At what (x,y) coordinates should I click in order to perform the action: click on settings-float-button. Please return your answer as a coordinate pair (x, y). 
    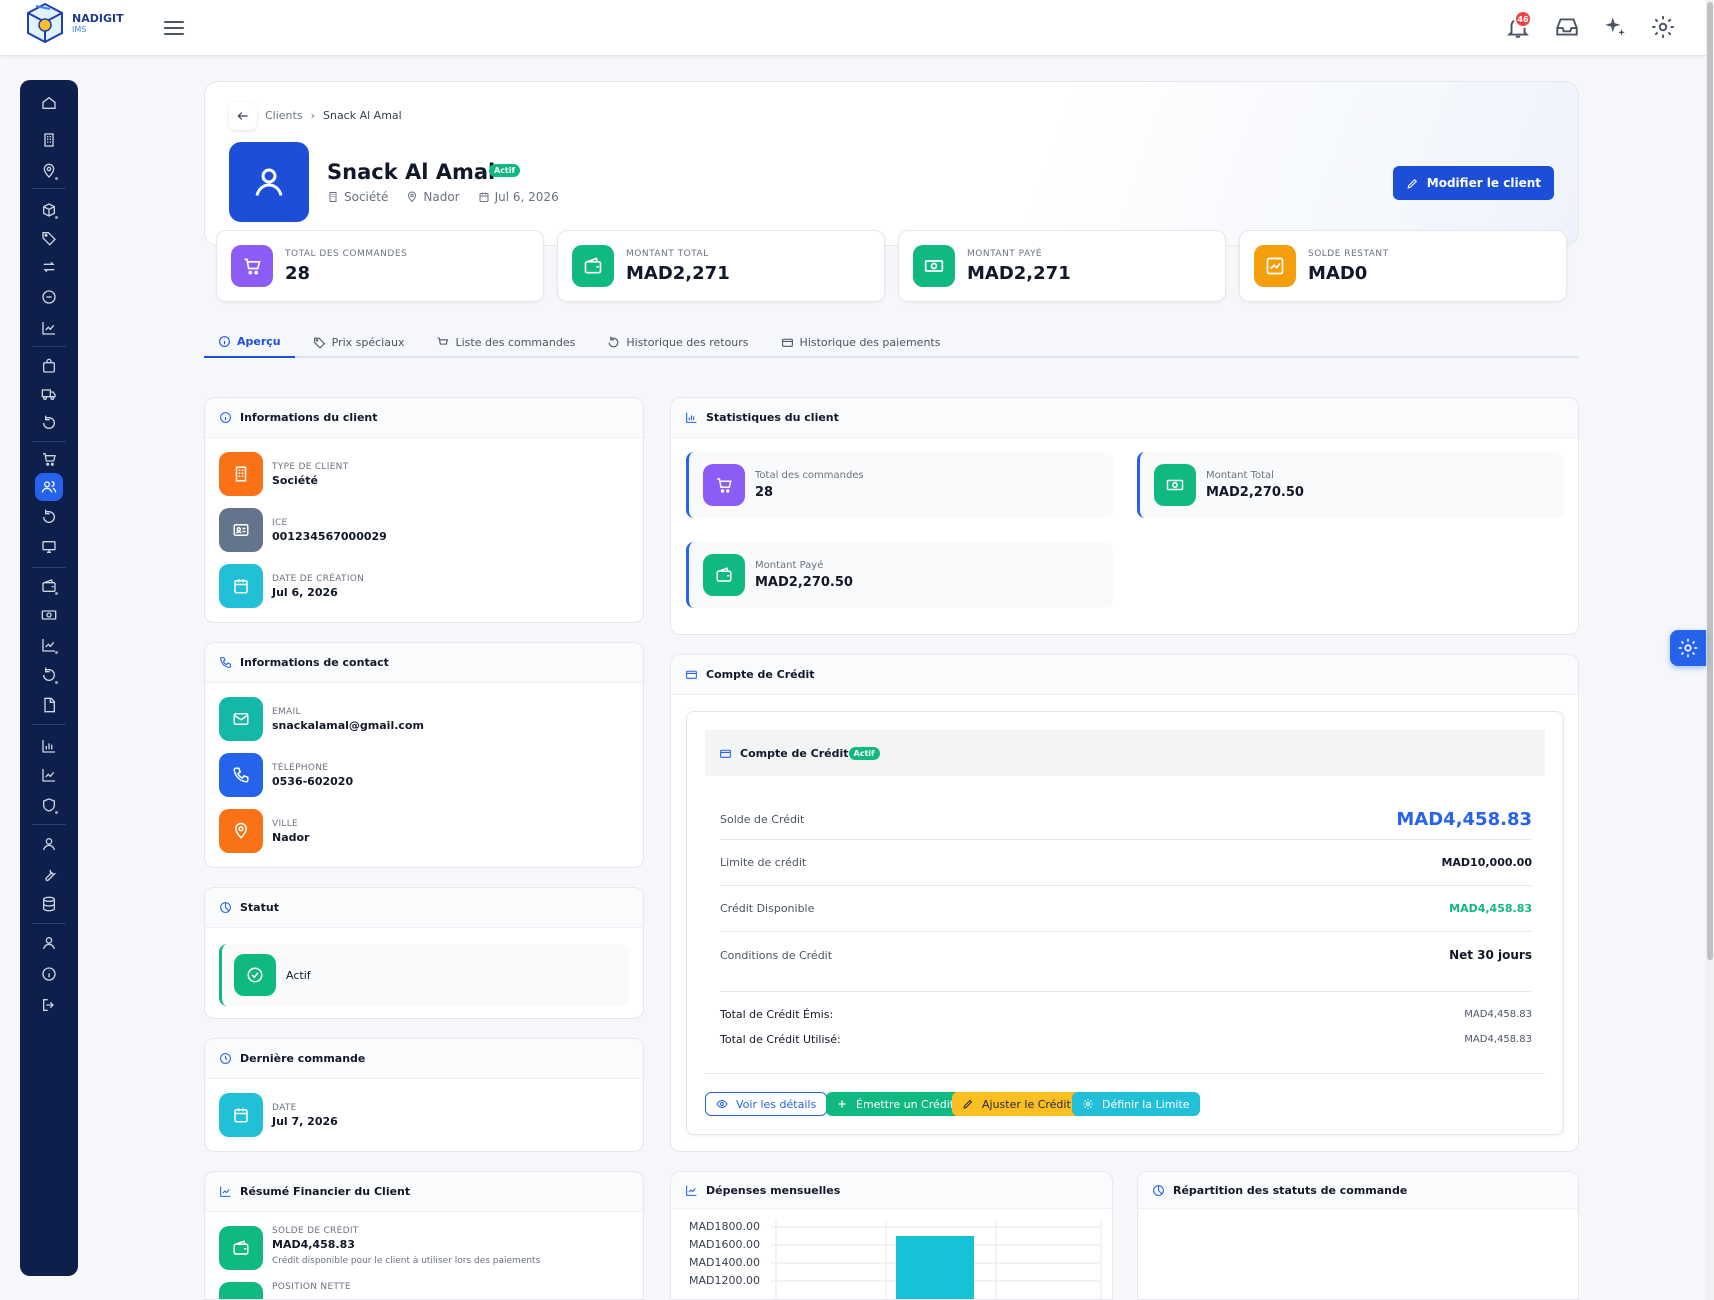
    Looking at the image, I should click on (1688, 648).